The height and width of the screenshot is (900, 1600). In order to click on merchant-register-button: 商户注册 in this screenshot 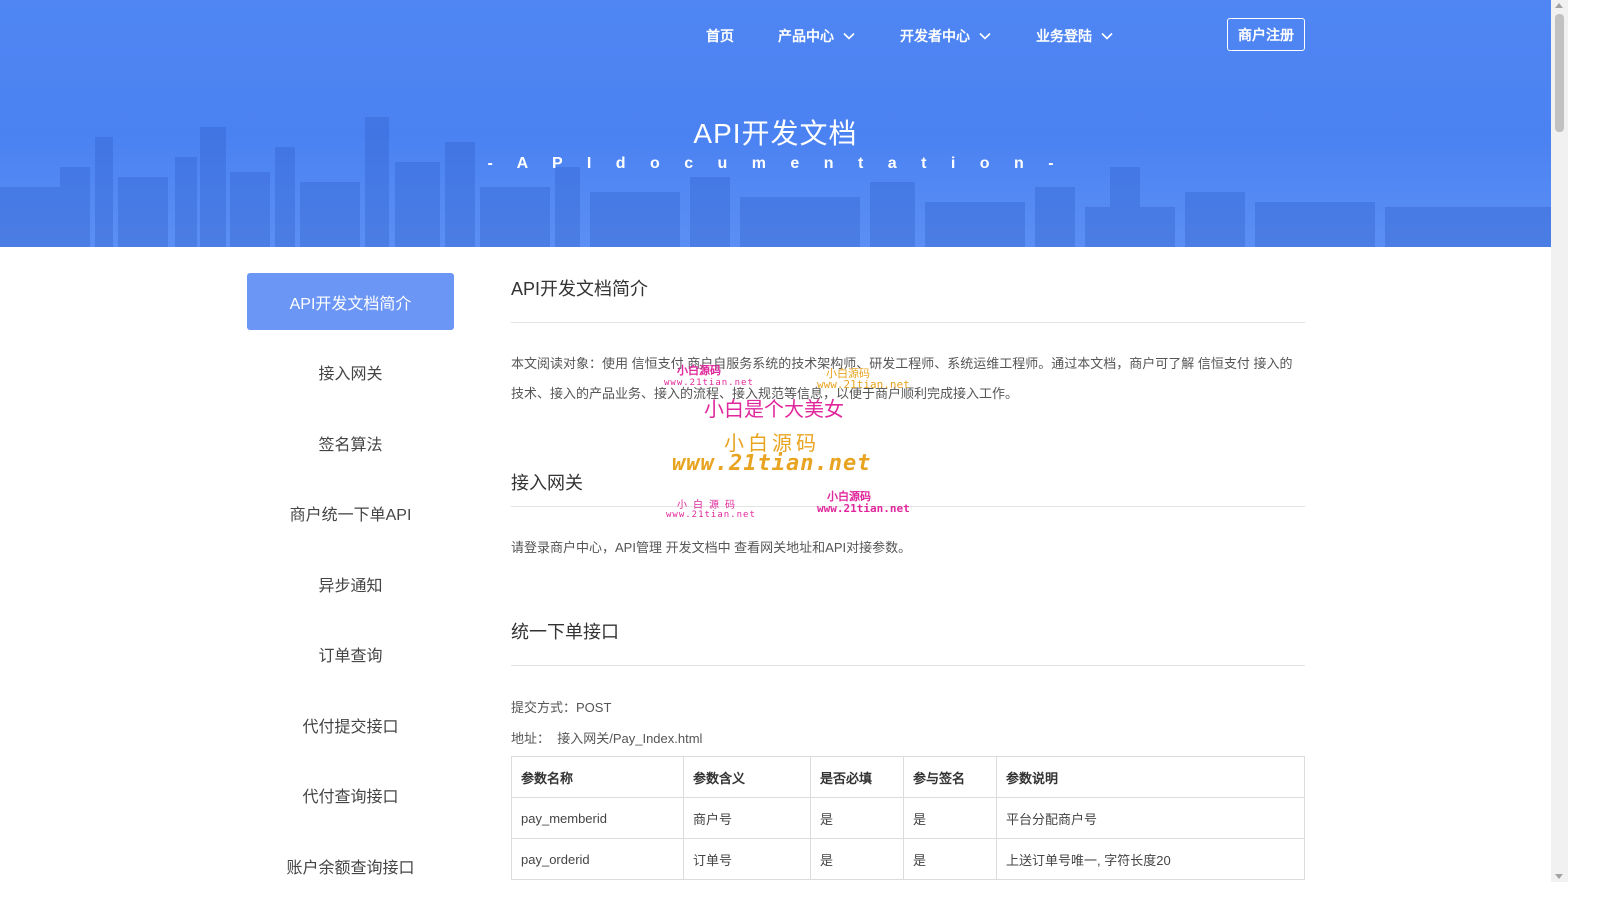, I will do `click(1266, 34)`.